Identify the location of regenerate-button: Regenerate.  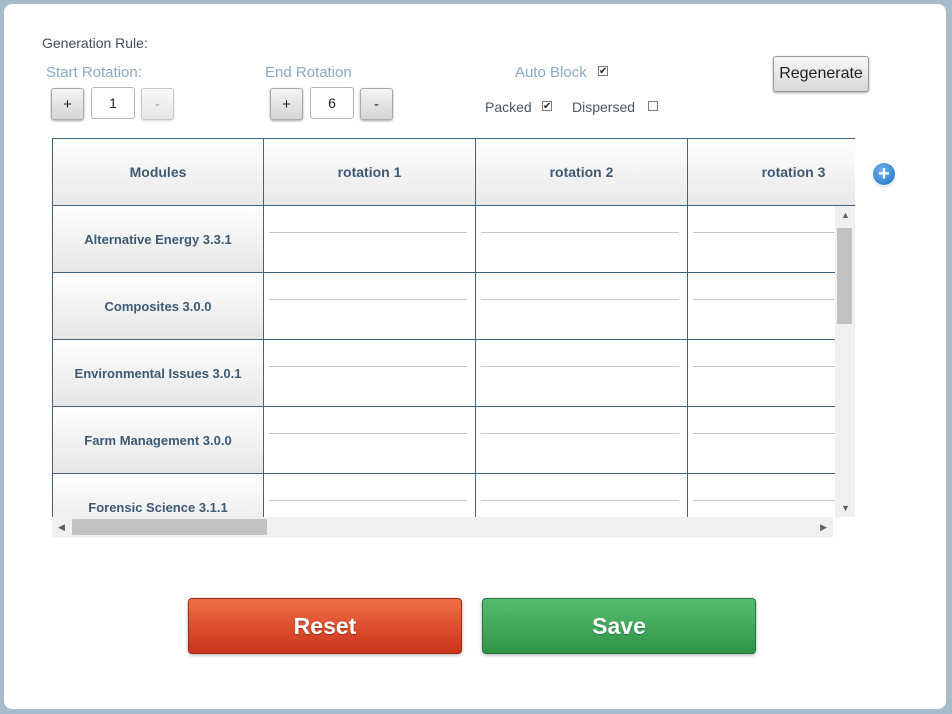
(821, 74).